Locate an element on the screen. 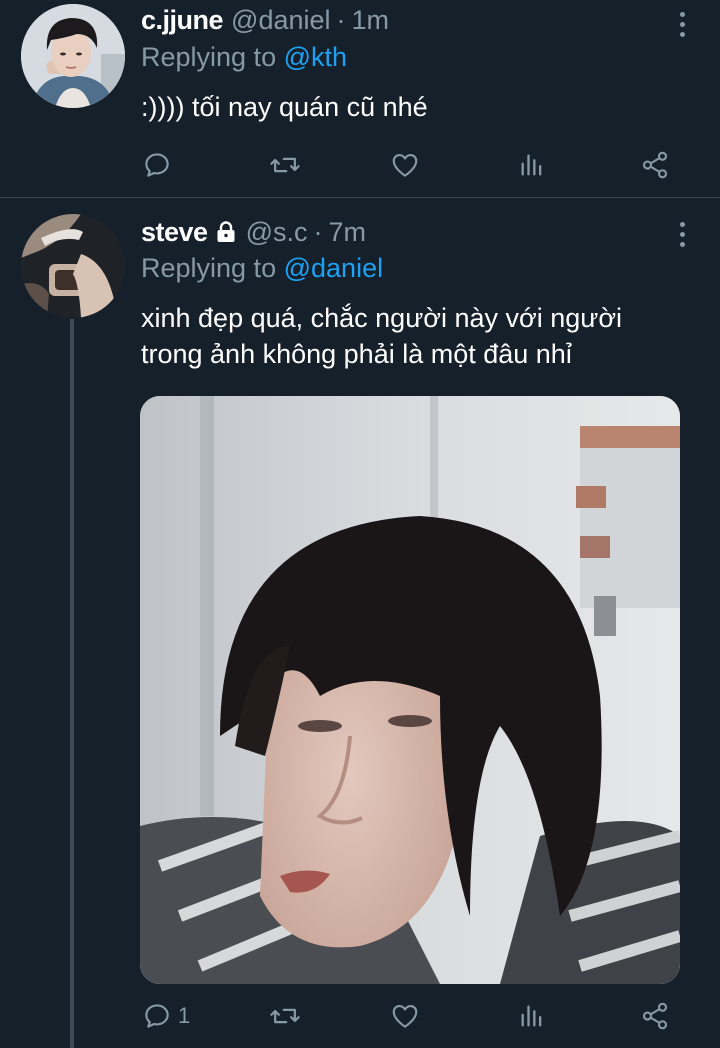 This screenshot has width=720, height=1048. tweet-text-line: xinh đẹp quá, chắc người này với người is located at coordinates (382, 318).